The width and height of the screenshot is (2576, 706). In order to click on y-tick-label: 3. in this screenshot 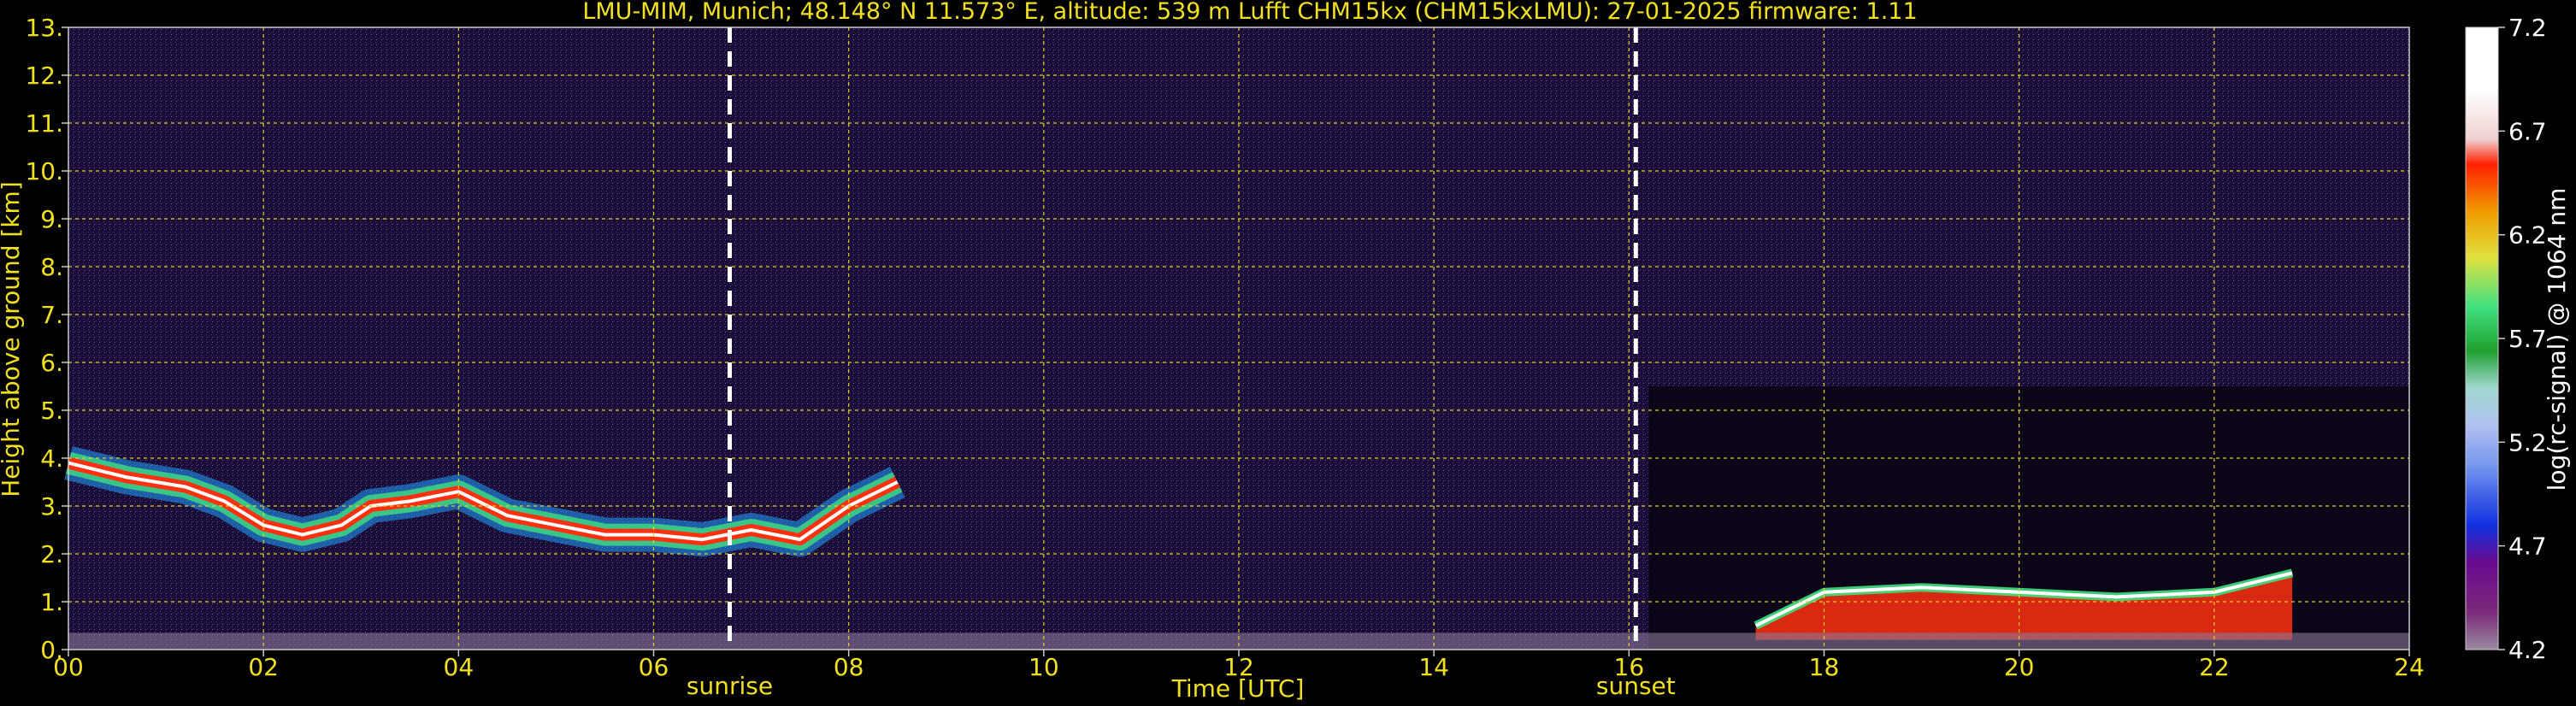, I will do `click(51, 506)`.